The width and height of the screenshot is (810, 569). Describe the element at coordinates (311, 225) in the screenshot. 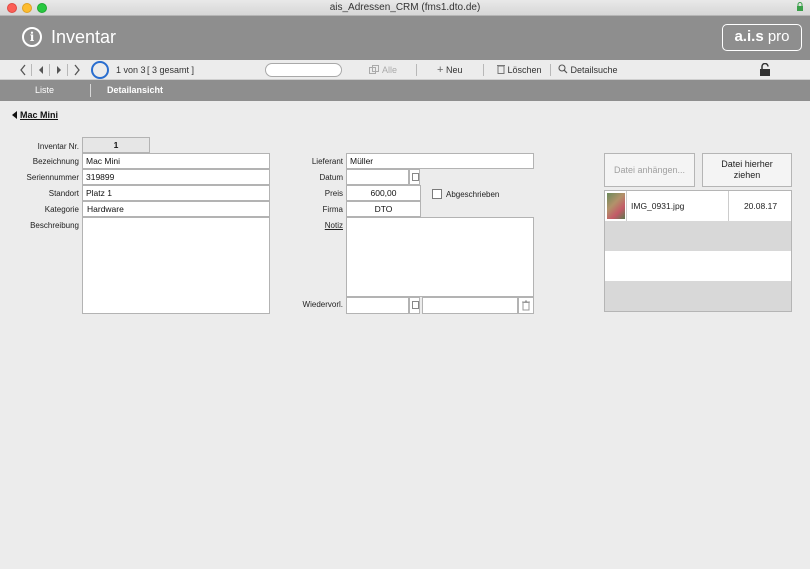

I see `notiz-label: Notiz` at that location.